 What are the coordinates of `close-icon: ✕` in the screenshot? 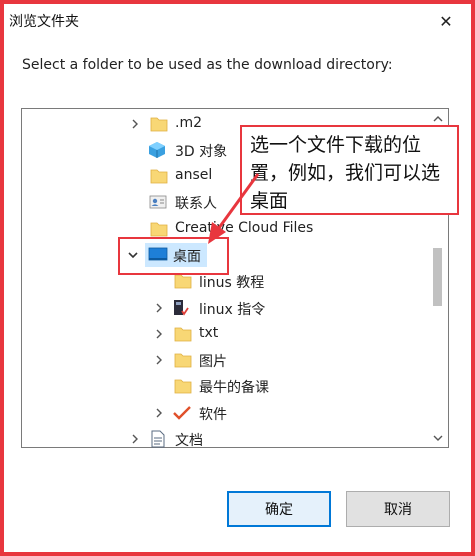 It's located at (446, 21).